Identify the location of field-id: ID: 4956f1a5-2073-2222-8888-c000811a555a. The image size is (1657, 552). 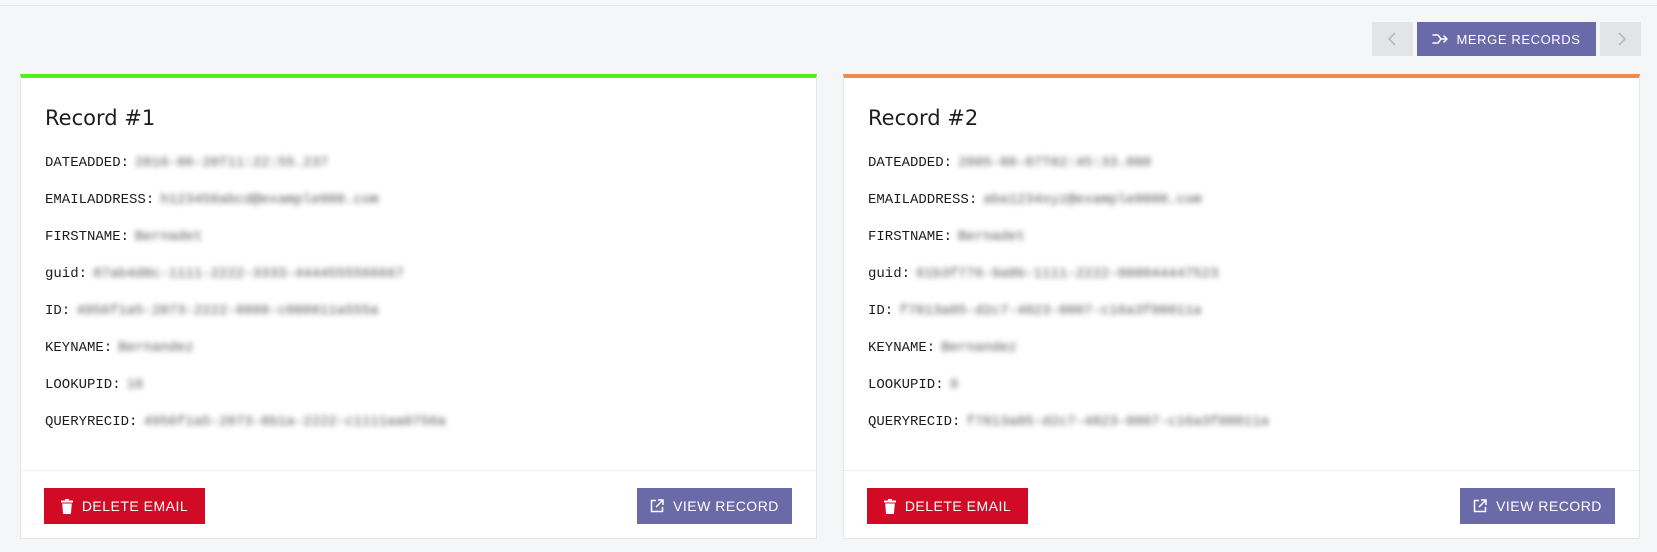
(420, 321).